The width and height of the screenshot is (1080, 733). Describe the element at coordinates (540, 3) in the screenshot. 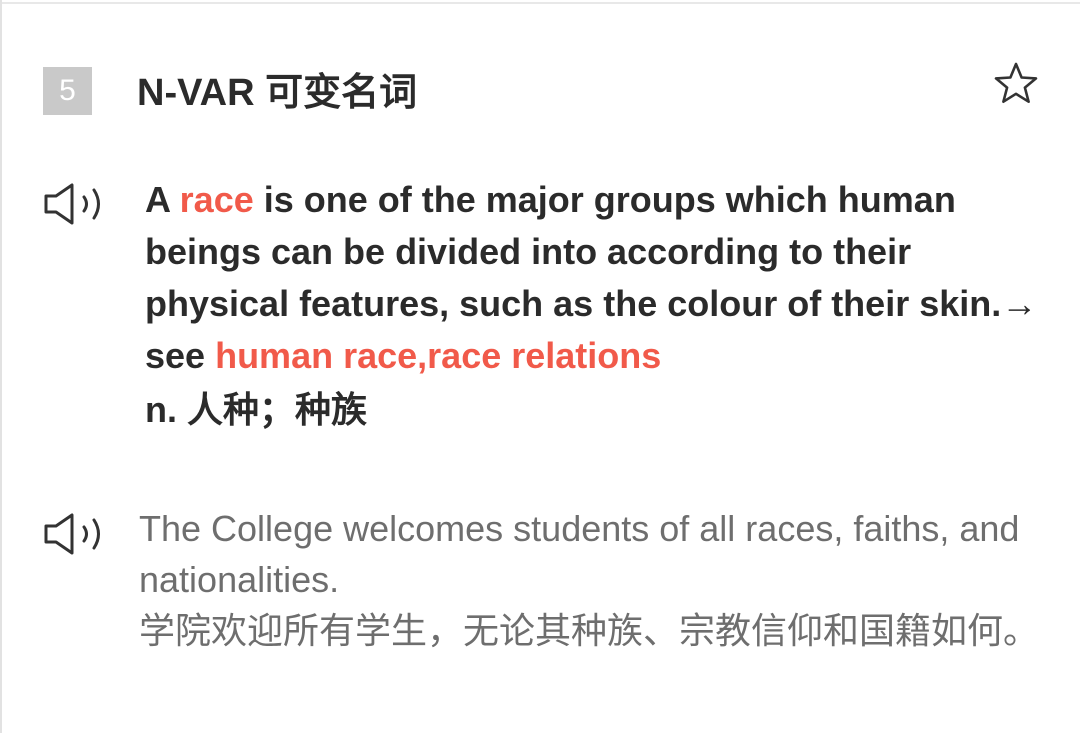

I see `top-divider` at that location.